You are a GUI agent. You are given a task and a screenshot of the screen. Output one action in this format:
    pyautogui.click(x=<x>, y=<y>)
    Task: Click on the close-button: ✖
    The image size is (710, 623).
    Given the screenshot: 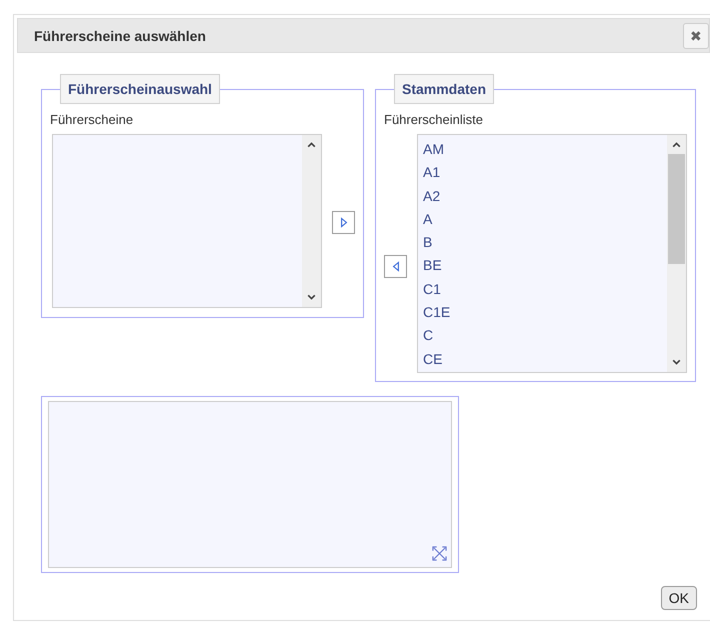 What is the action you would take?
    pyautogui.click(x=696, y=35)
    